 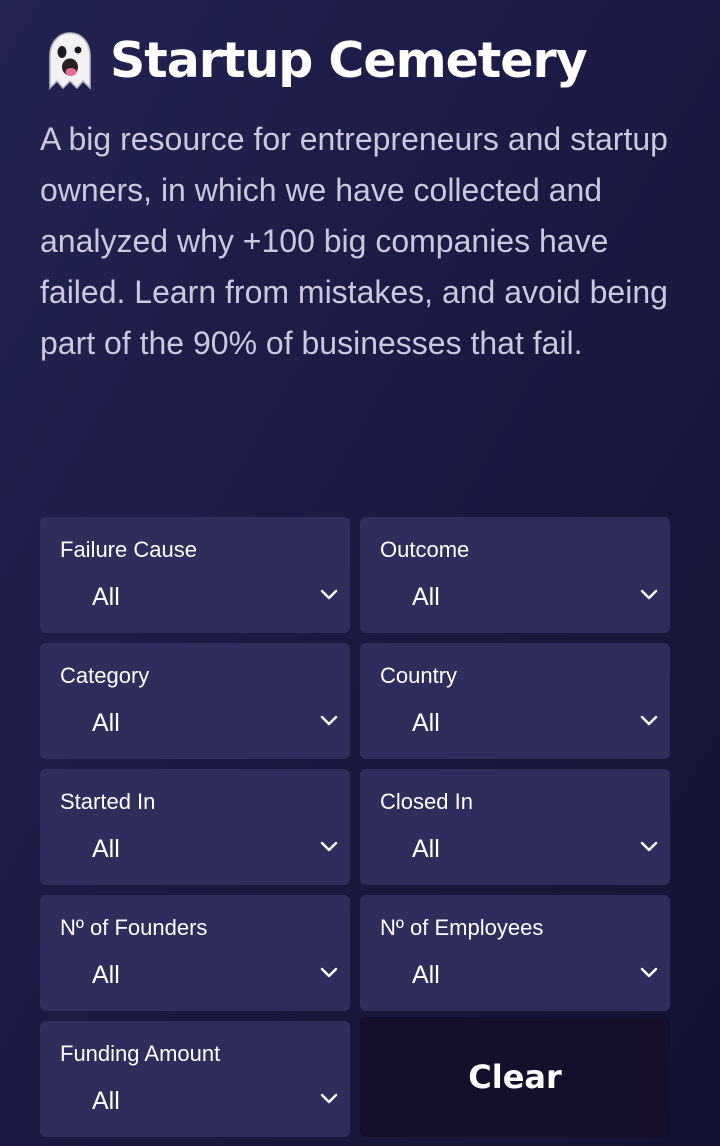 I want to click on filter-label: Failure Cause, so click(x=128, y=549).